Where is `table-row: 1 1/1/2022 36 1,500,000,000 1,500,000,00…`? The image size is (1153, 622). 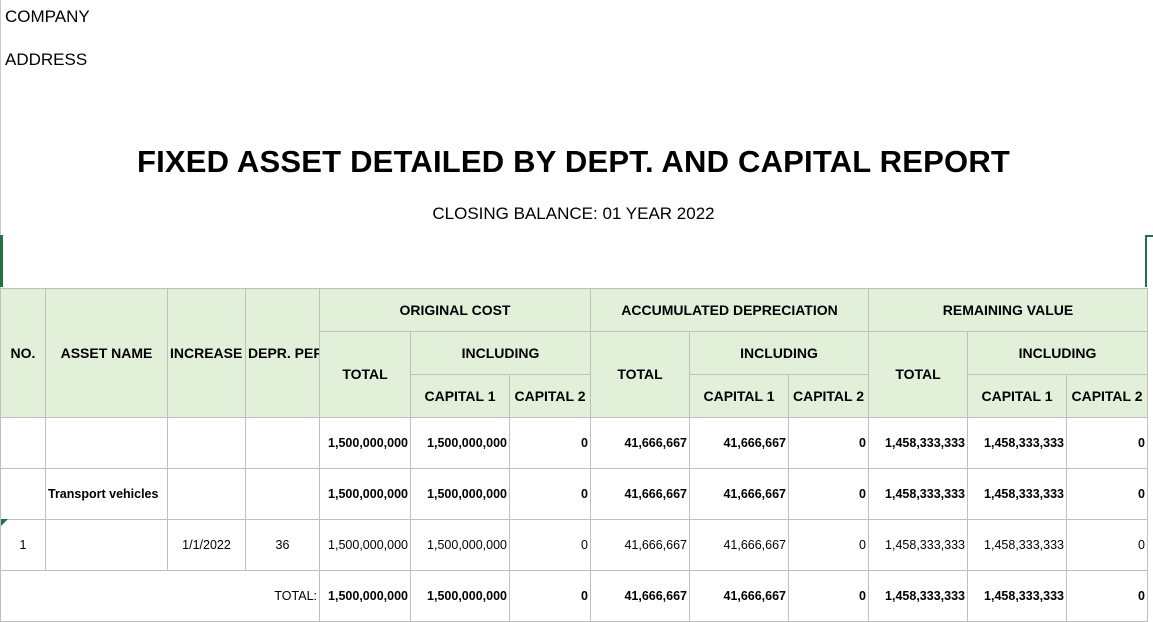
table-row: 1 1/1/2022 36 1,500,000,000 1,500,000,00… is located at coordinates (574, 545).